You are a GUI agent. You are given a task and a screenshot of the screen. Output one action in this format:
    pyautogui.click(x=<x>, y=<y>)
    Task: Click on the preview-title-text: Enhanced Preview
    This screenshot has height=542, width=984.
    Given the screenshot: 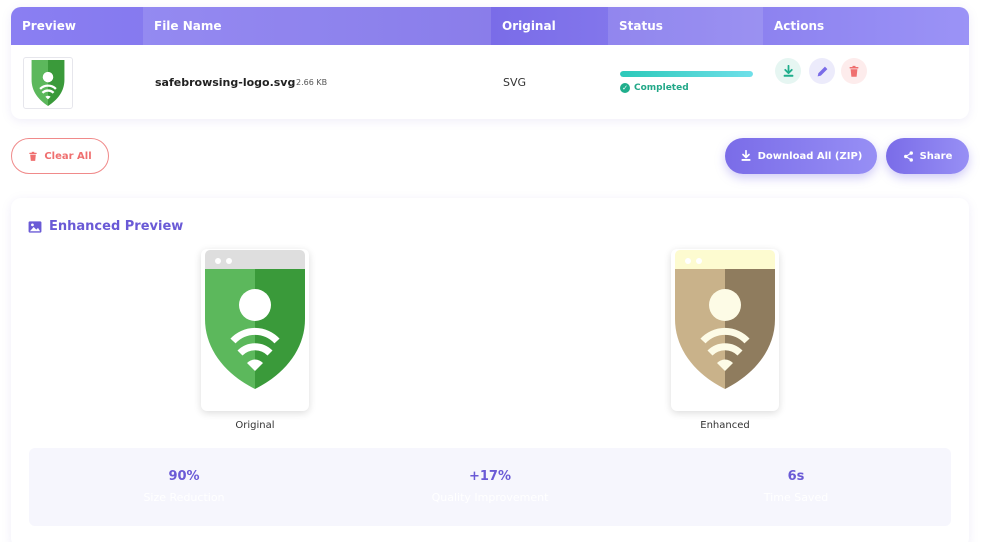 What is the action you would take?
    pyautogui.click(x=116, y=226)
    